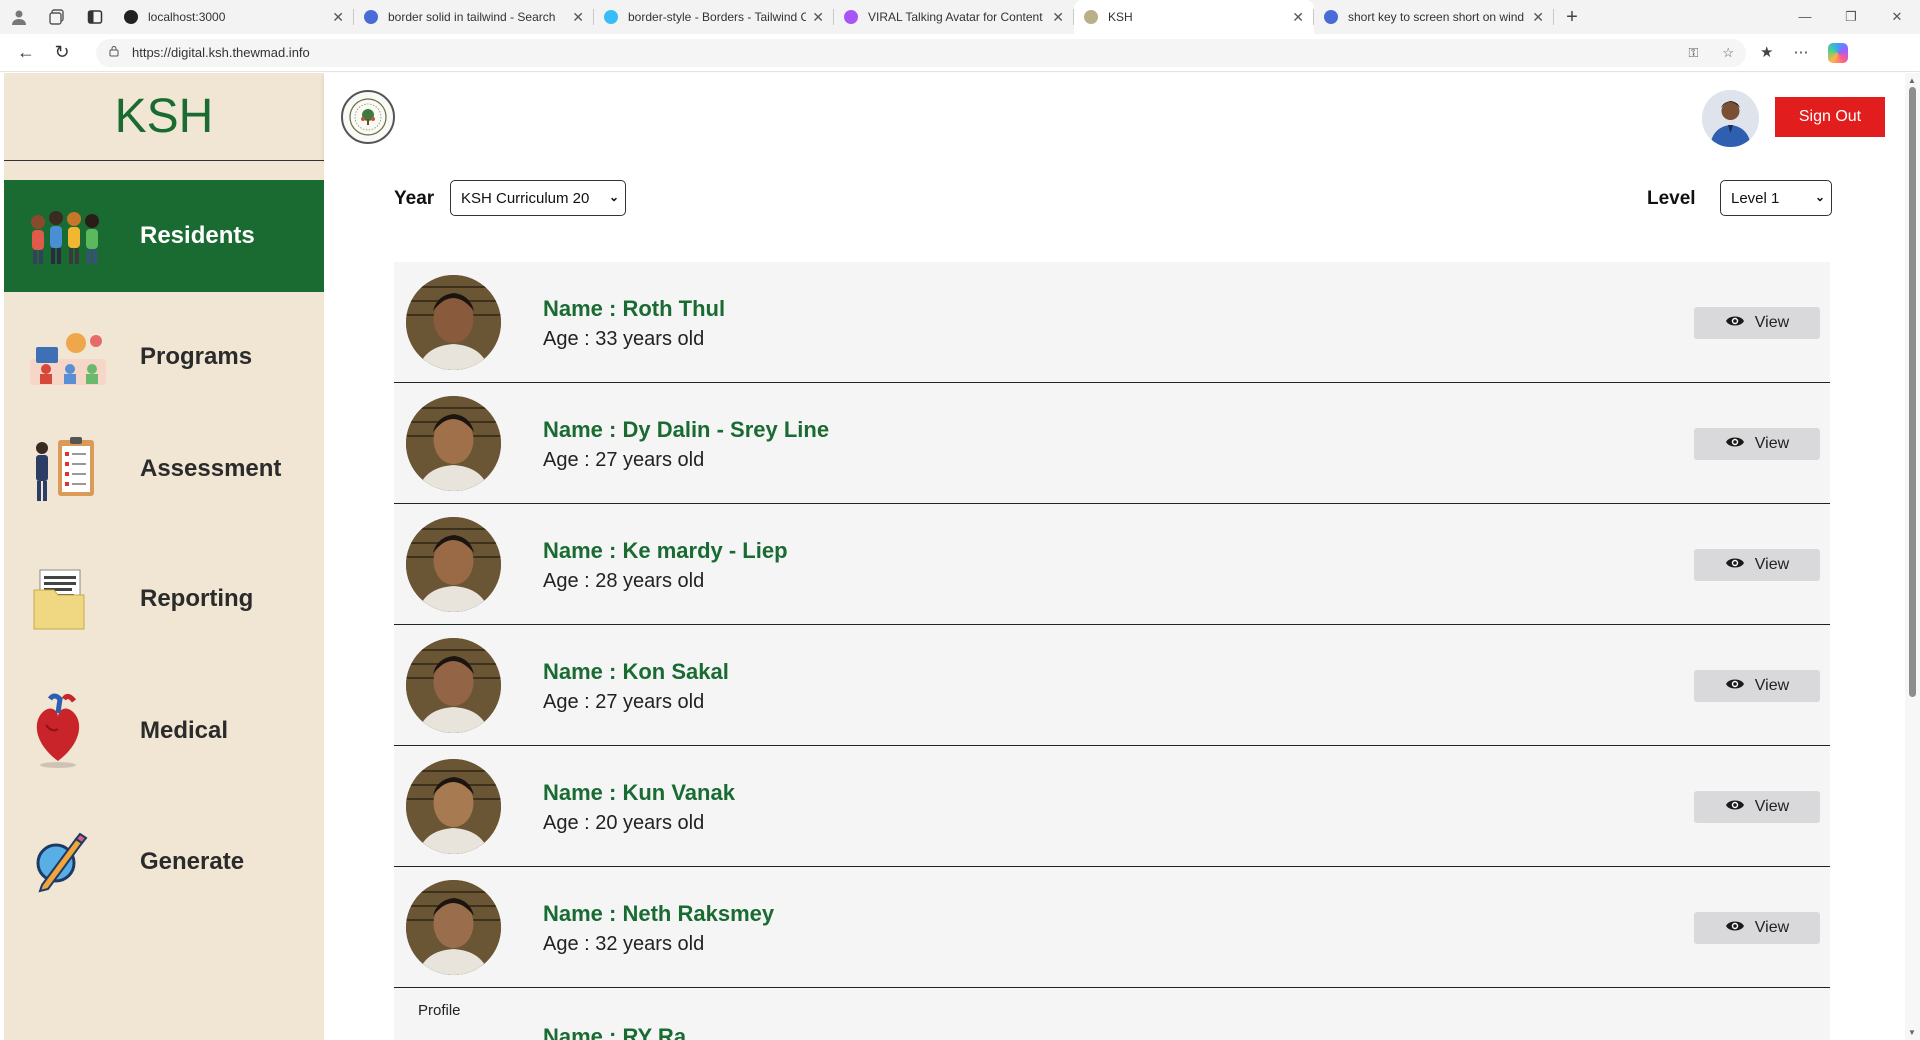 The height and width of the screenshot is (1040, 1920). Describe the element at coordinates (1776, 198) in the screenshot. I see `level-select: Level 1 ⌄` at that location.